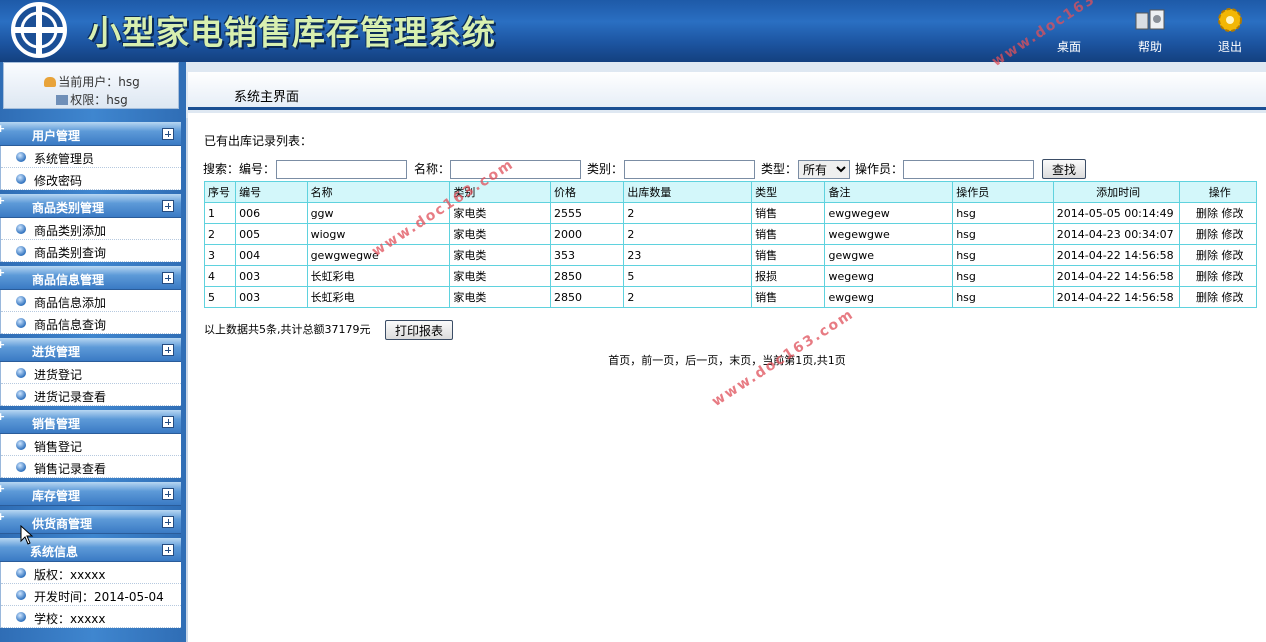 This screenshot has height=642, width=1266. What do you see at coordinates (688, 192) in the screenshot?
I see `column-header: 出库数量` at bounding box center [688, 192].